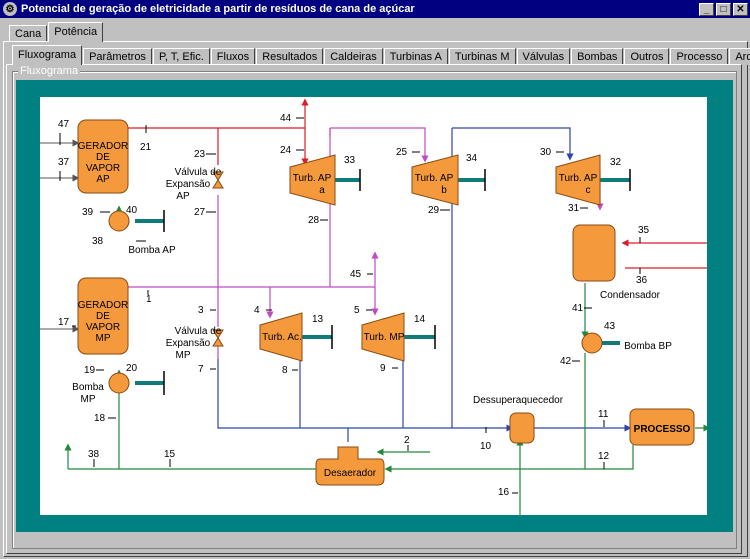 The height and width of the screenshot is (559, 750). Describe the element at coordinates (350, 473) in the screenshot. I see `desaerador-label: Desaerador` at that location.